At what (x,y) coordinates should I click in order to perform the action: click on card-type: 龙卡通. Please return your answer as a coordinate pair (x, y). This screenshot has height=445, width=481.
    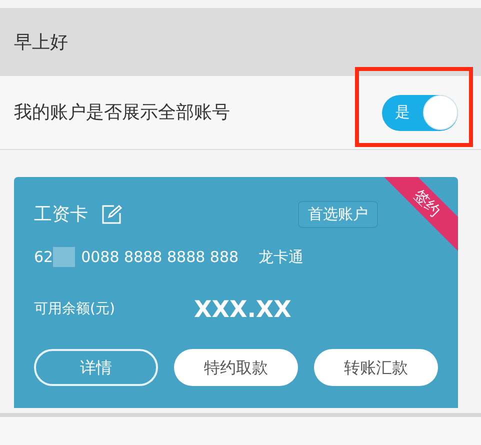
    Looking at the image, I should click on (281, 257).